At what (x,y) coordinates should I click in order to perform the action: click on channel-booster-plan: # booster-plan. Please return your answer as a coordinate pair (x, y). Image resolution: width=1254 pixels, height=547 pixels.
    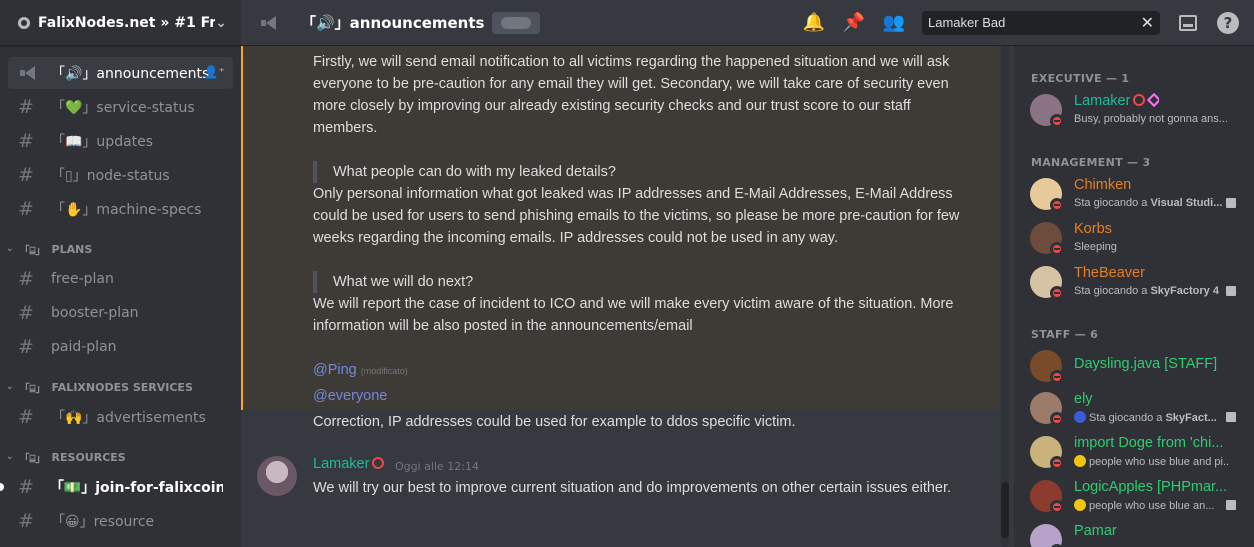
    Looking at the image, I should click on (120, 313).